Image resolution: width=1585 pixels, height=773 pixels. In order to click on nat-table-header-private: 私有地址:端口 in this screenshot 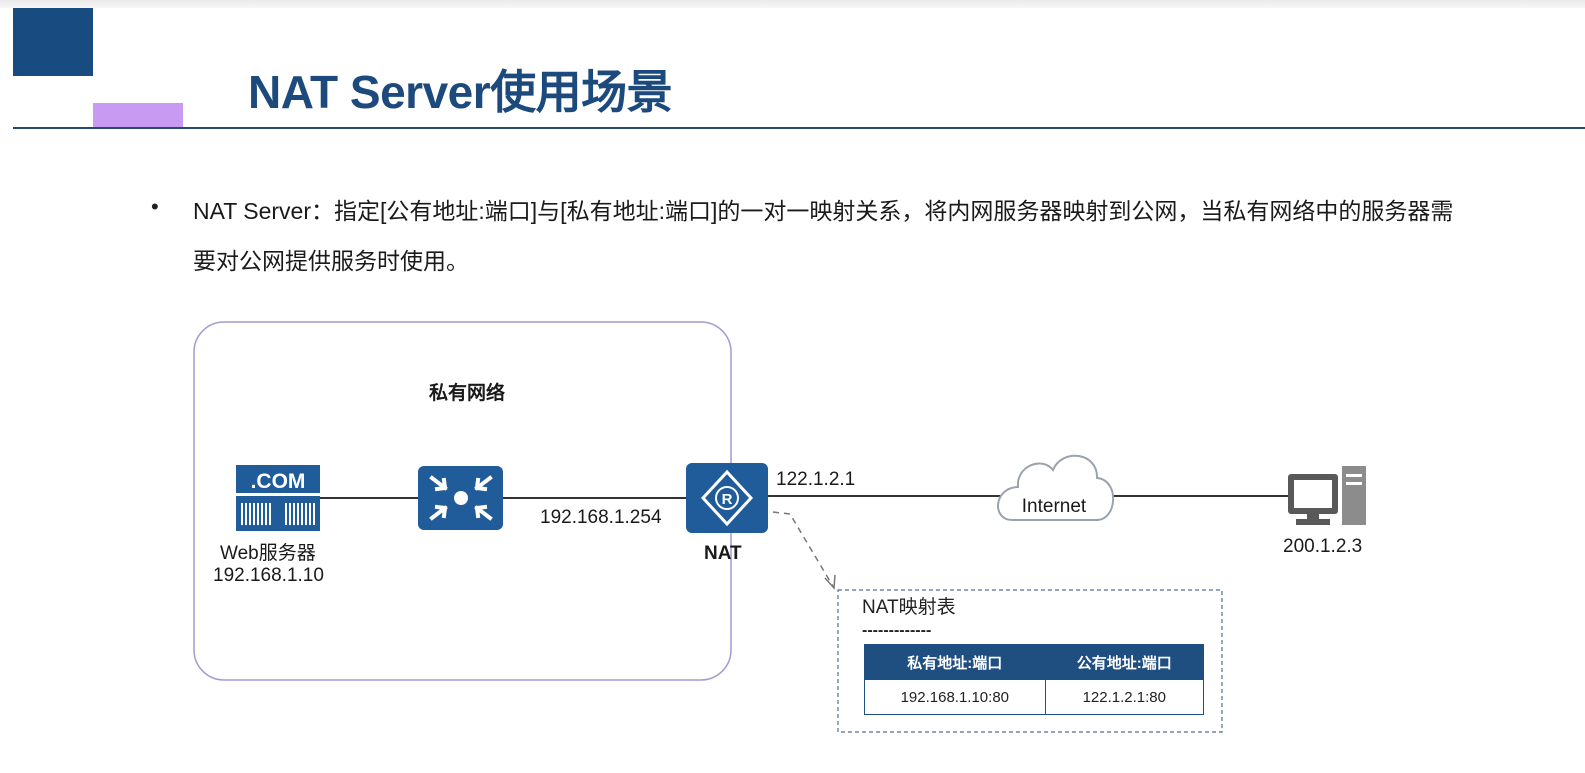, I will do `click(955, 662)`.